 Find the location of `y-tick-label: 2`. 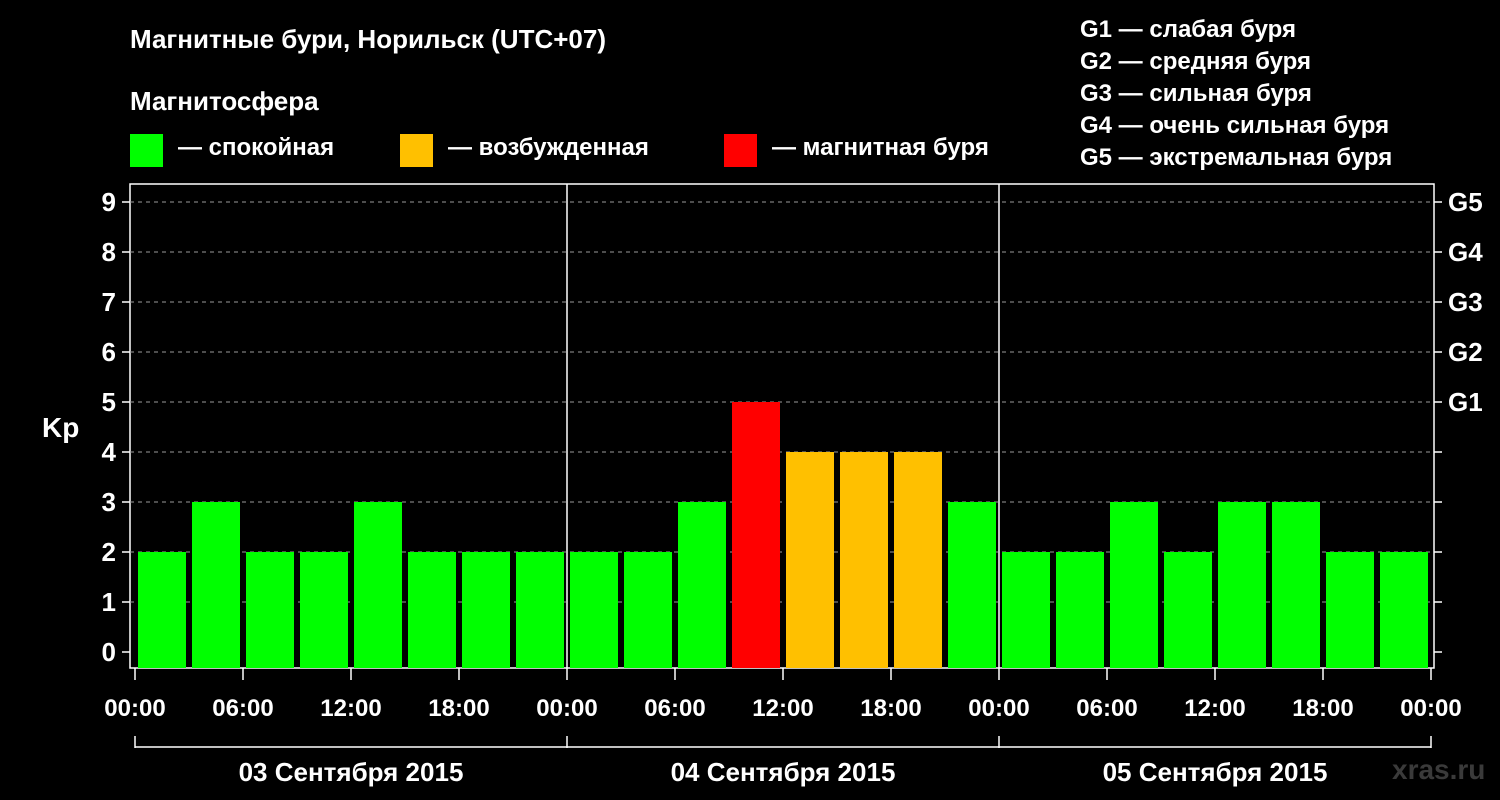

y-tick-label: 2 is located at coordinates (109, 552).